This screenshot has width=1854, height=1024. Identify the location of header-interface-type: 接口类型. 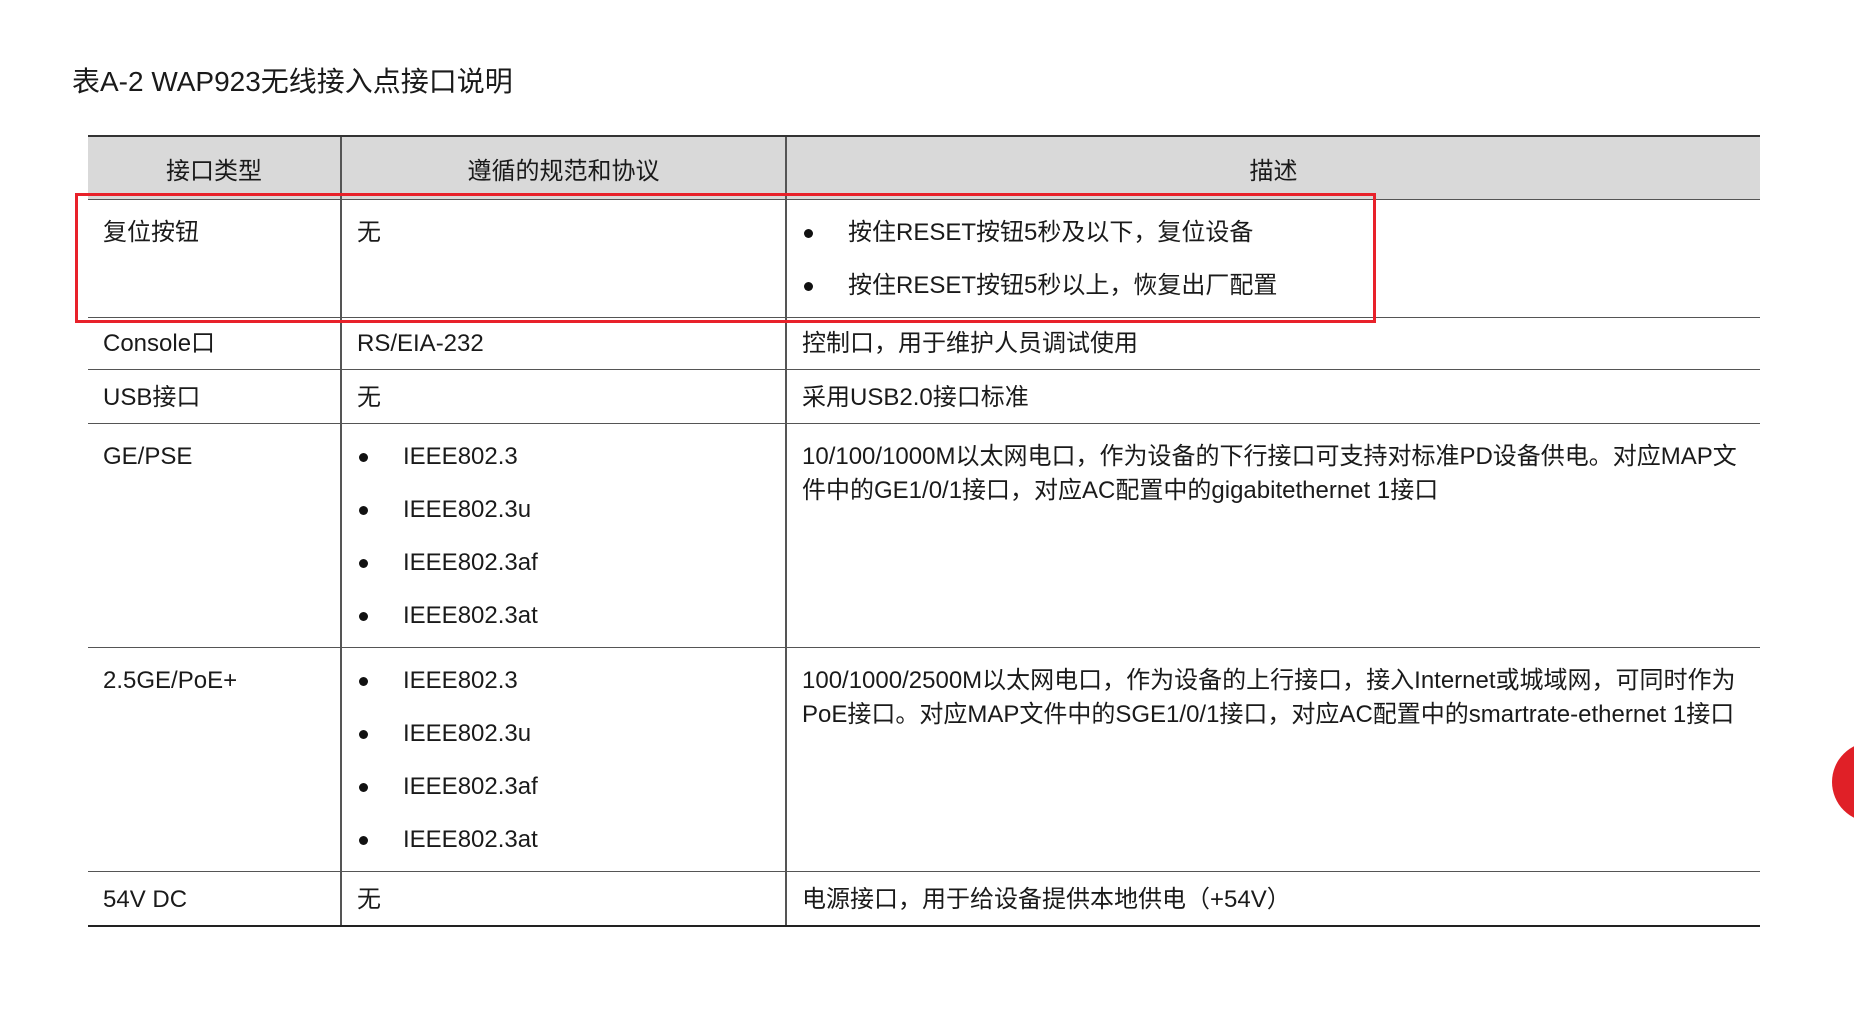
(214, 167).